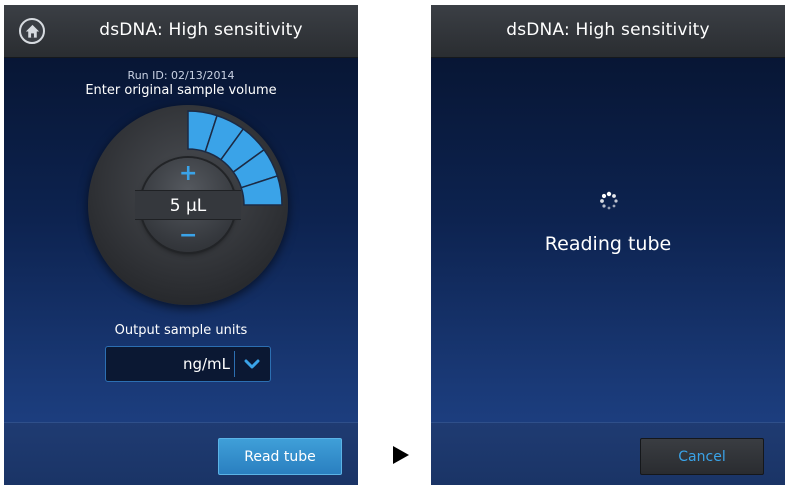 This screenshot has width=786, height=487. I want to click on chevron-down-icon, so click(252, 364).